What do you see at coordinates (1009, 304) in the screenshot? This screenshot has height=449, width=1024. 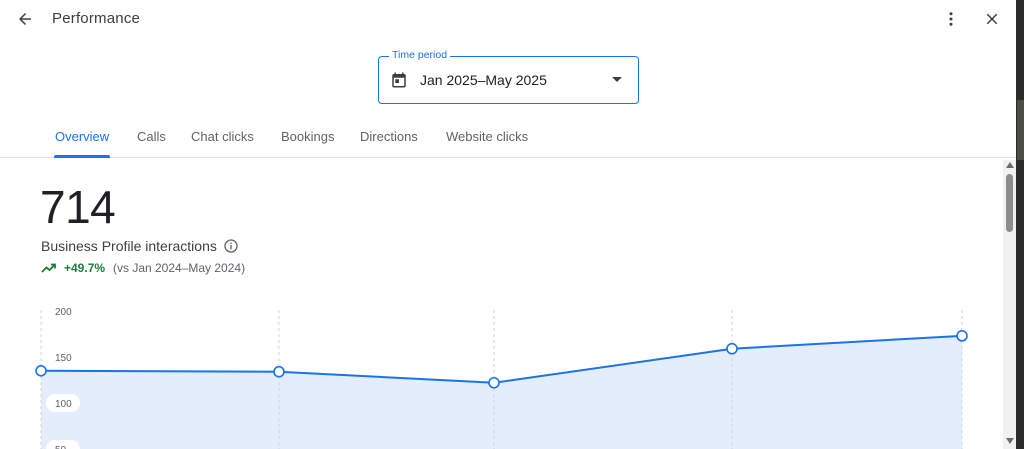 I see `vertical-scrollbar` at bounding box center [1009, 304].